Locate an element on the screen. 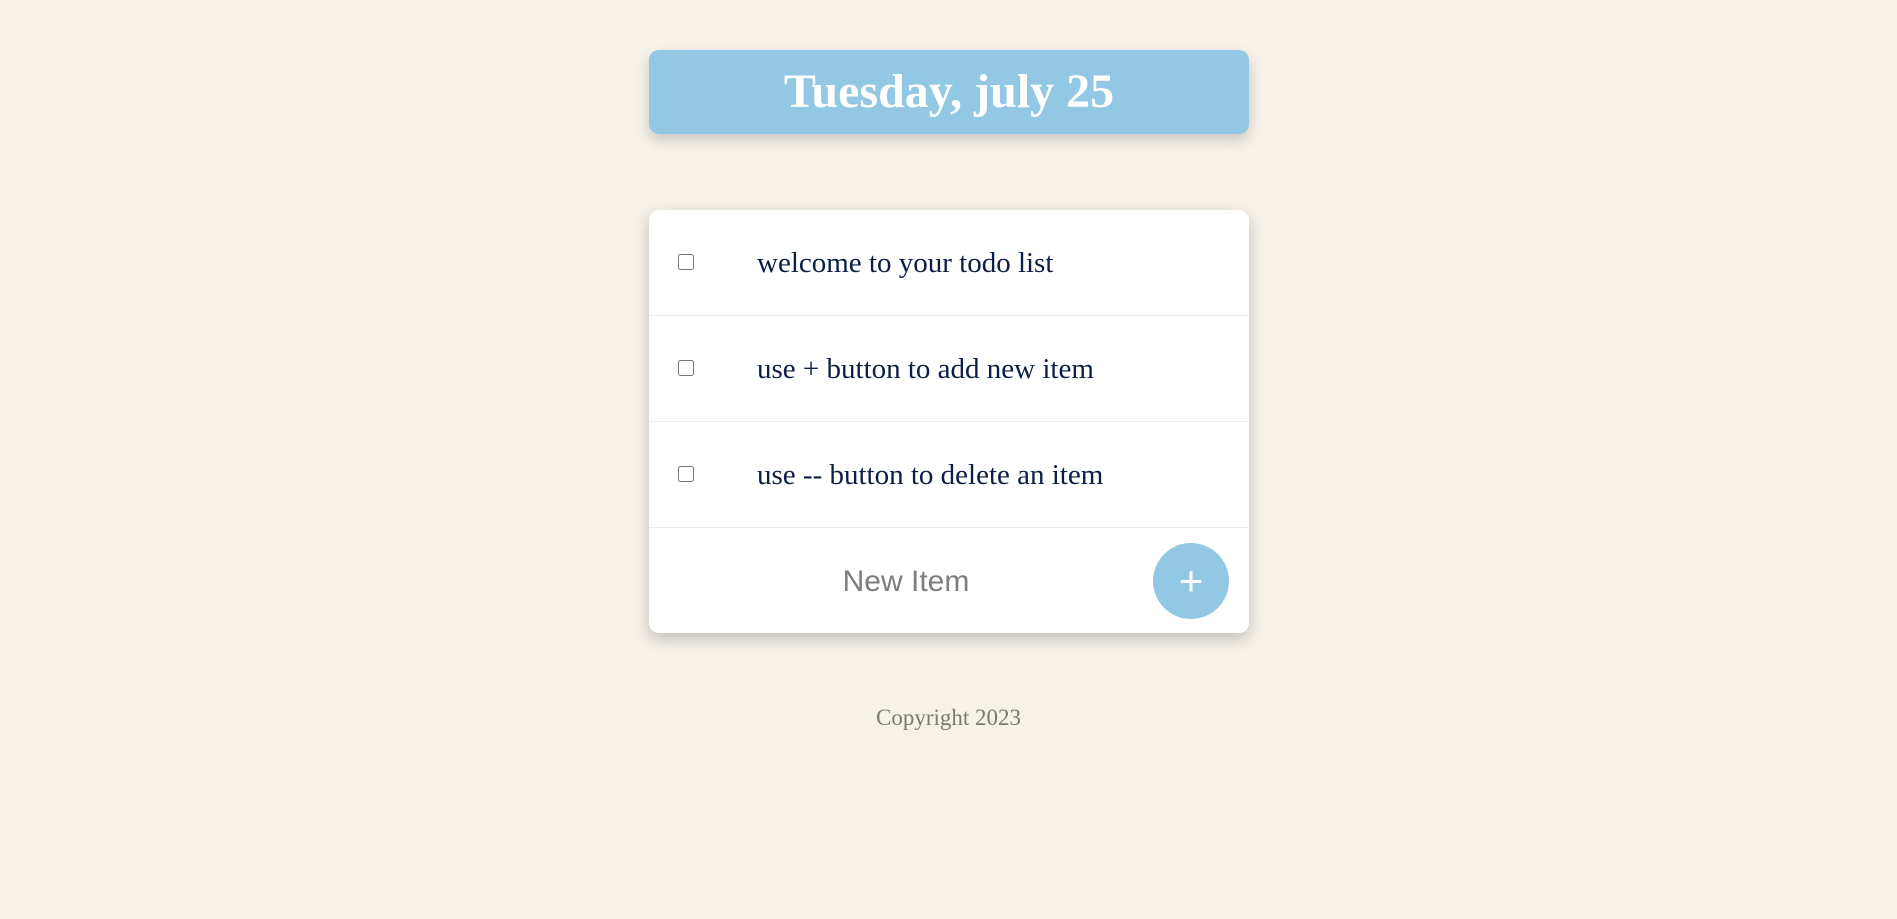  copyright-footer: Copyright 2023 is located at coordinates (948, 717).